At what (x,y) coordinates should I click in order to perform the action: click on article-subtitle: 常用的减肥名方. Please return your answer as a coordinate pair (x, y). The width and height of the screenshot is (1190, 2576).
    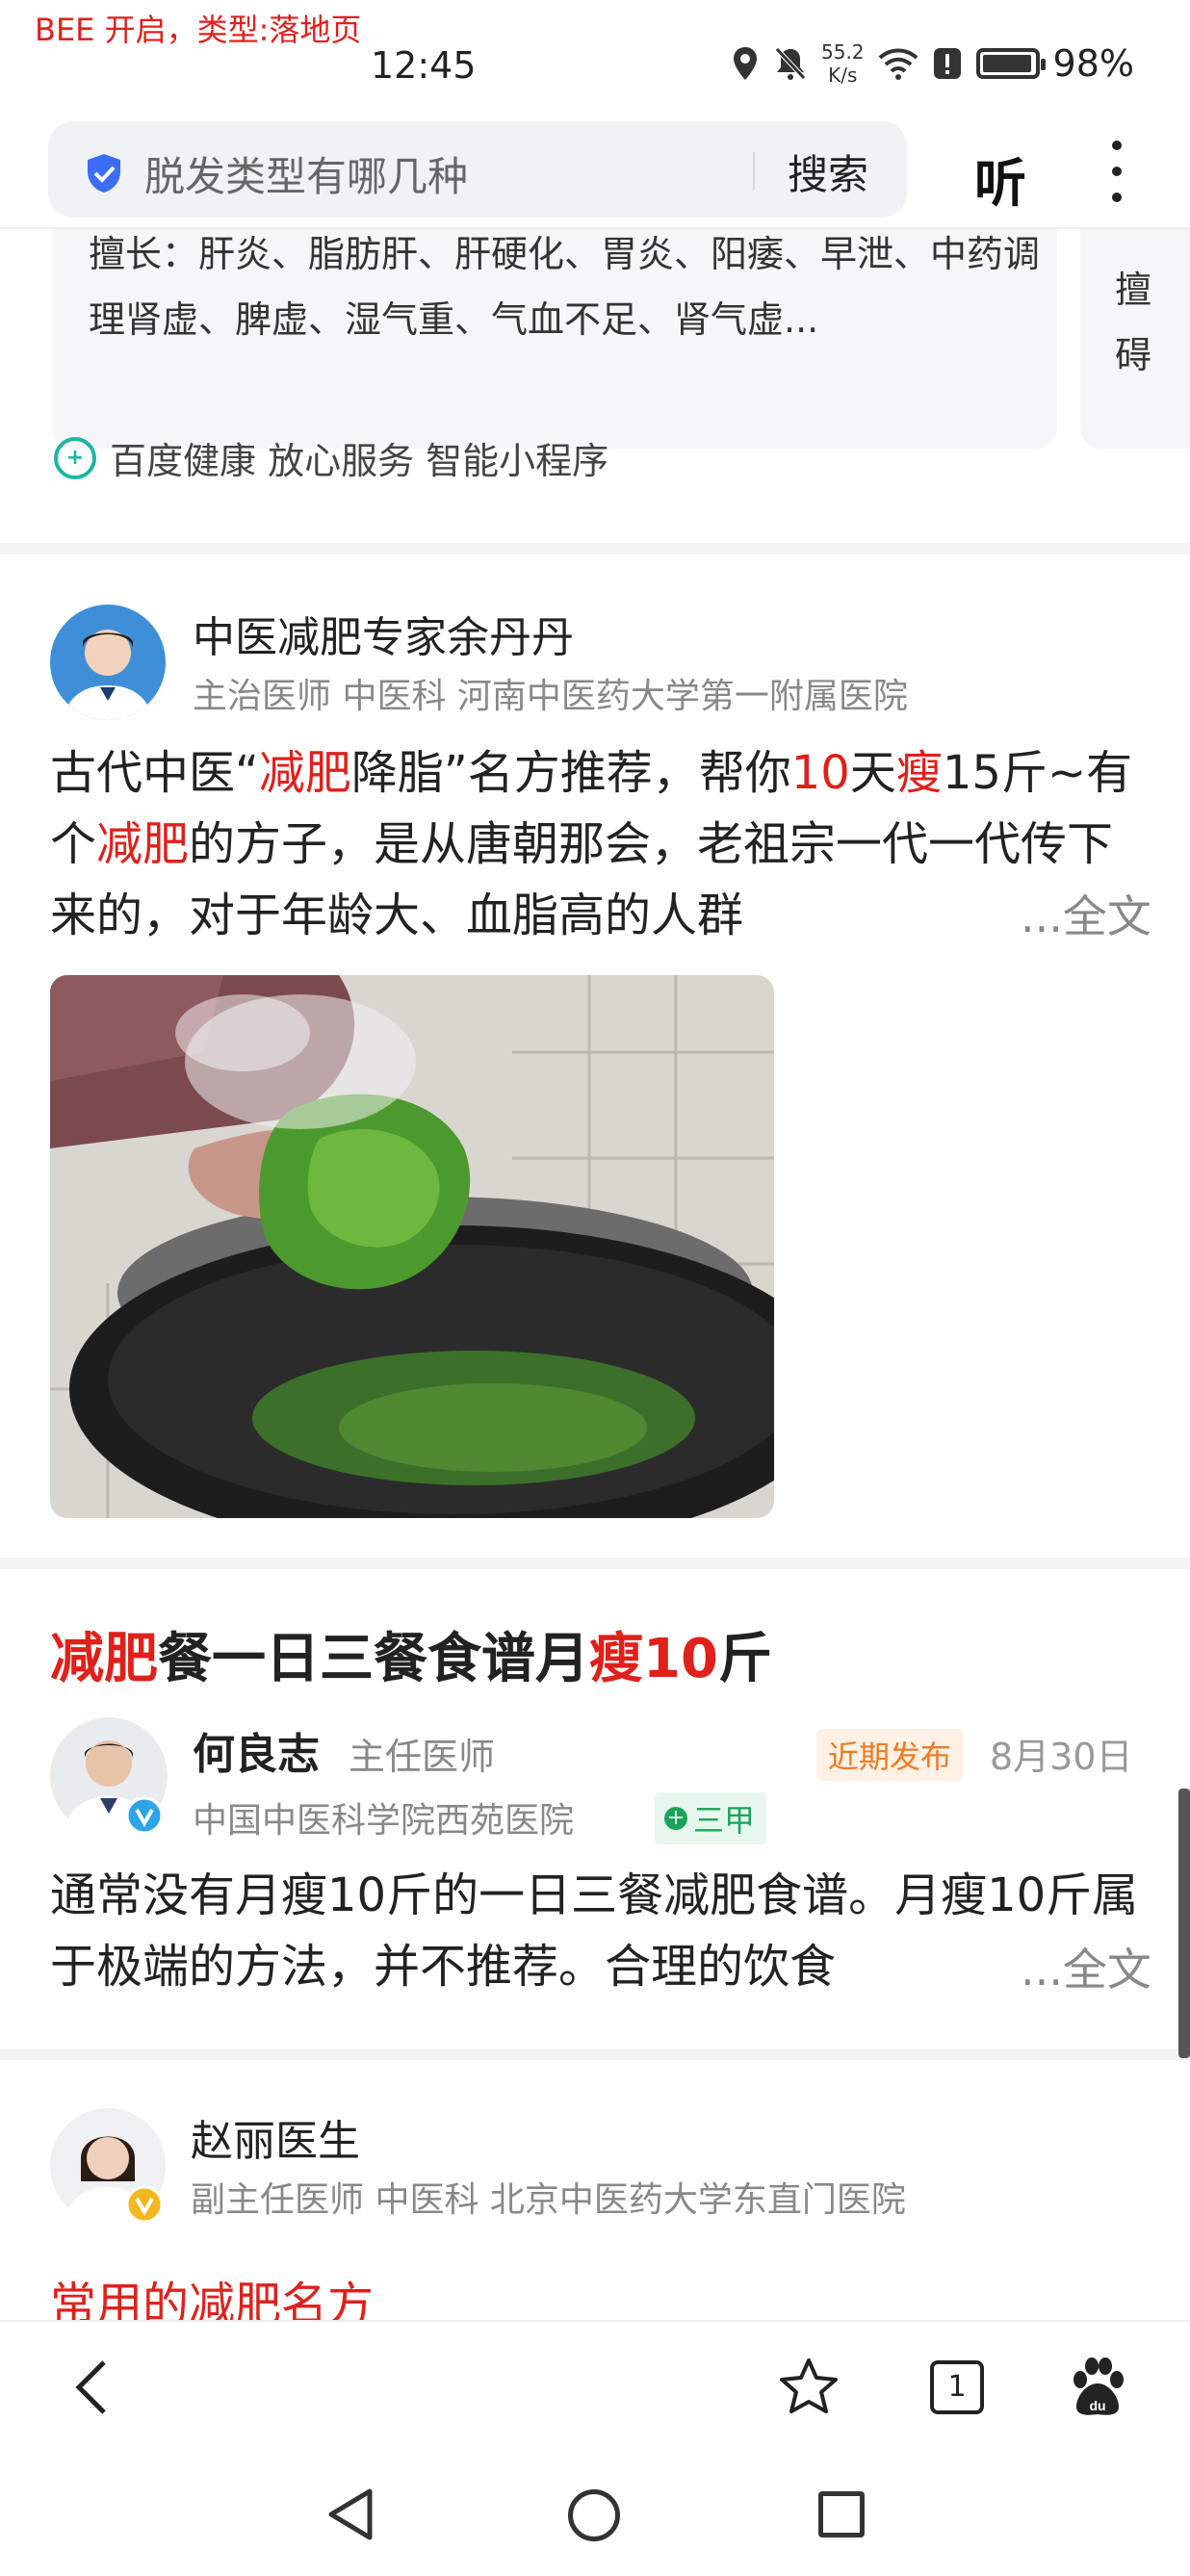
    Looking at the image, I should click on (212, 2293).